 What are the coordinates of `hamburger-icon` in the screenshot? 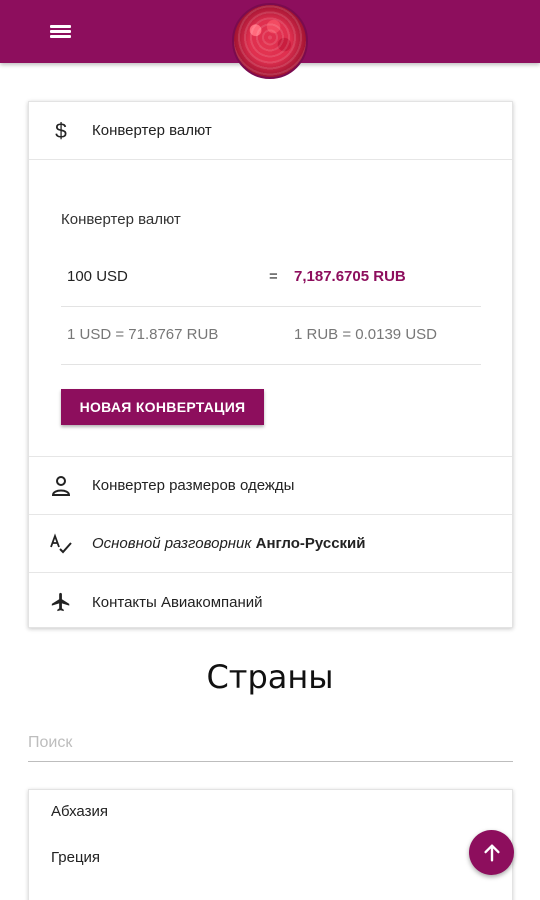 It's located at (60, 26).